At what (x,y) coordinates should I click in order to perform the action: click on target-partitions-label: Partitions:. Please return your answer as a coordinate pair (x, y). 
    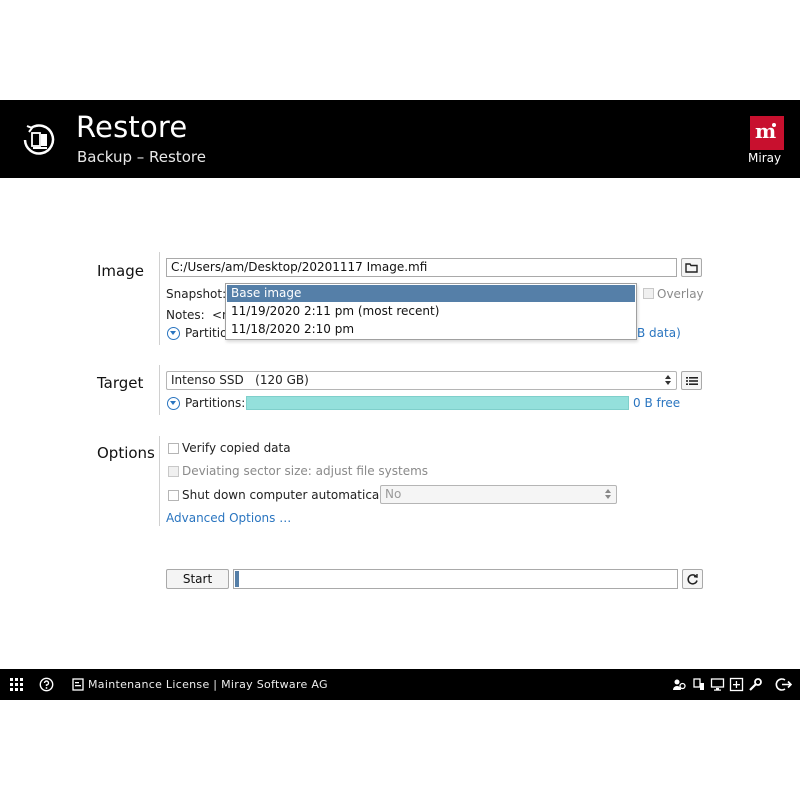
    Looking at the image, I should click on (215, 403).